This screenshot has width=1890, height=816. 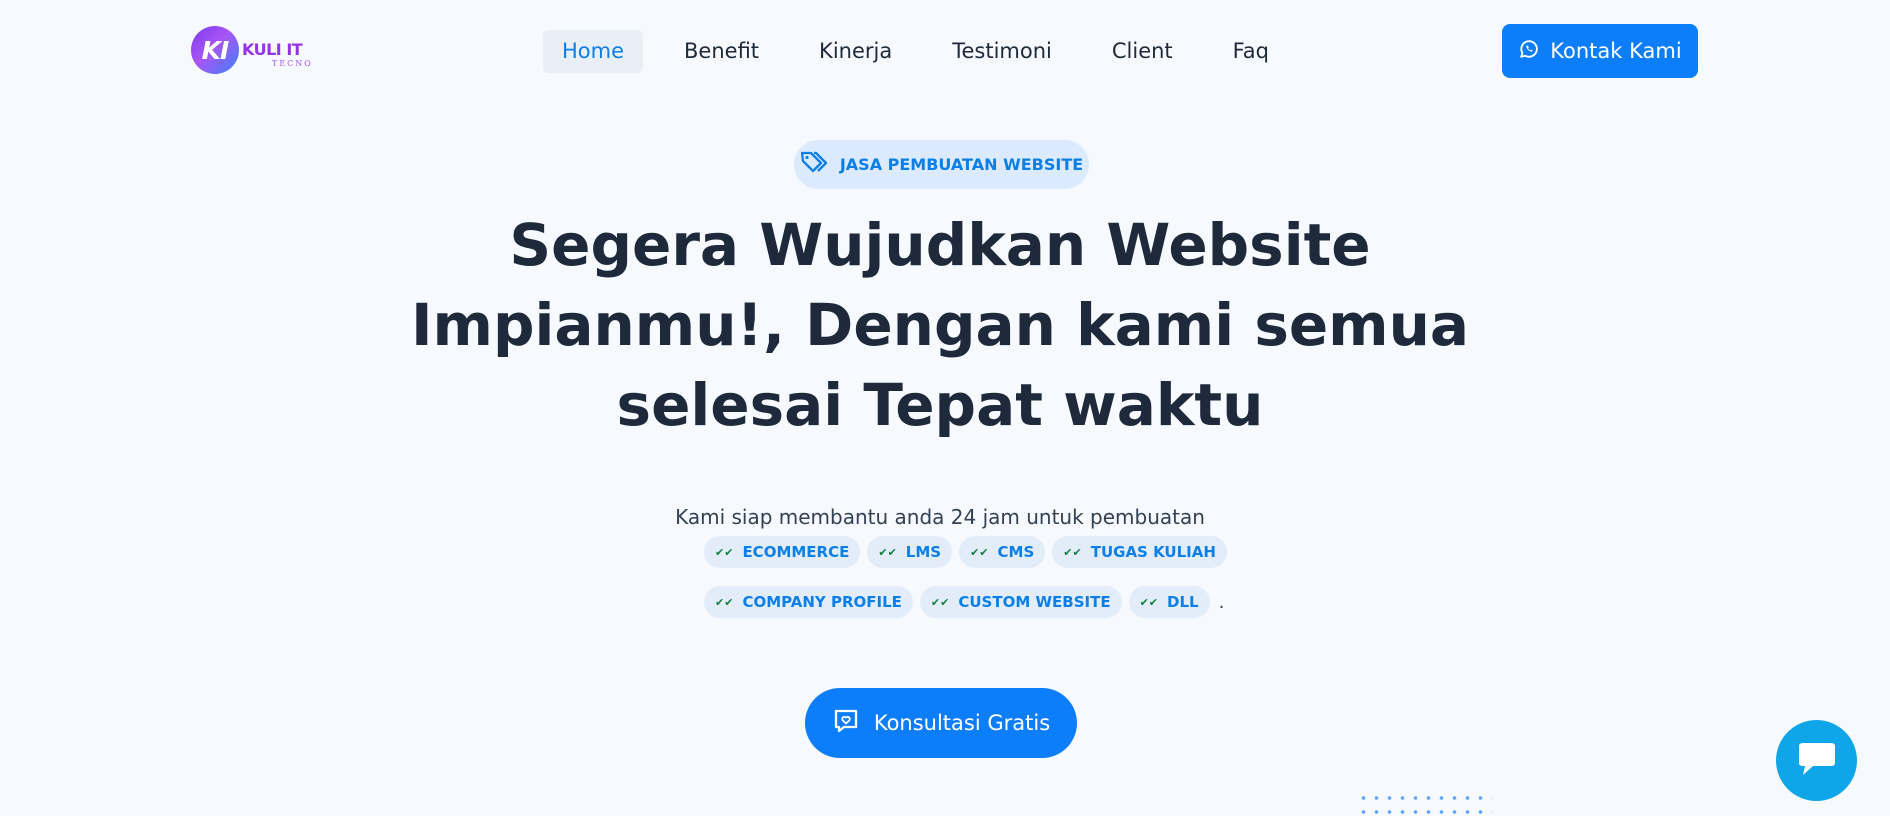 I want to click on tag-cms: ✔✔ CMS, so click(x=1002, y=552).